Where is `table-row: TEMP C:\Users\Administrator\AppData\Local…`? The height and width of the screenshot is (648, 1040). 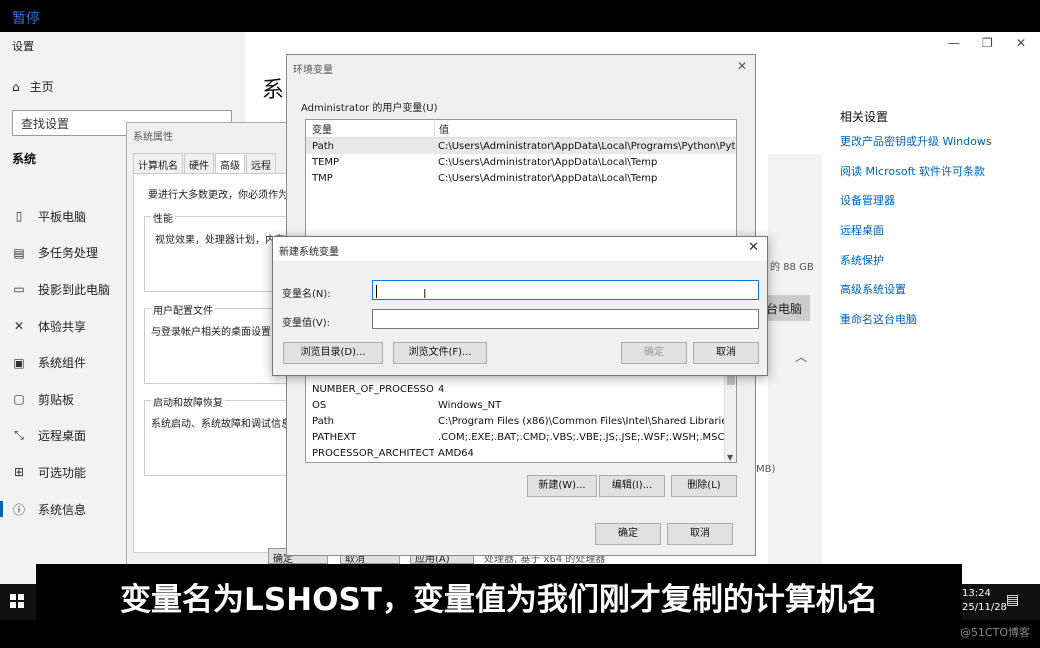
table-row: TEMP C:\Users\Administrator\AppData\Local… is located at coordinates (521, 162).